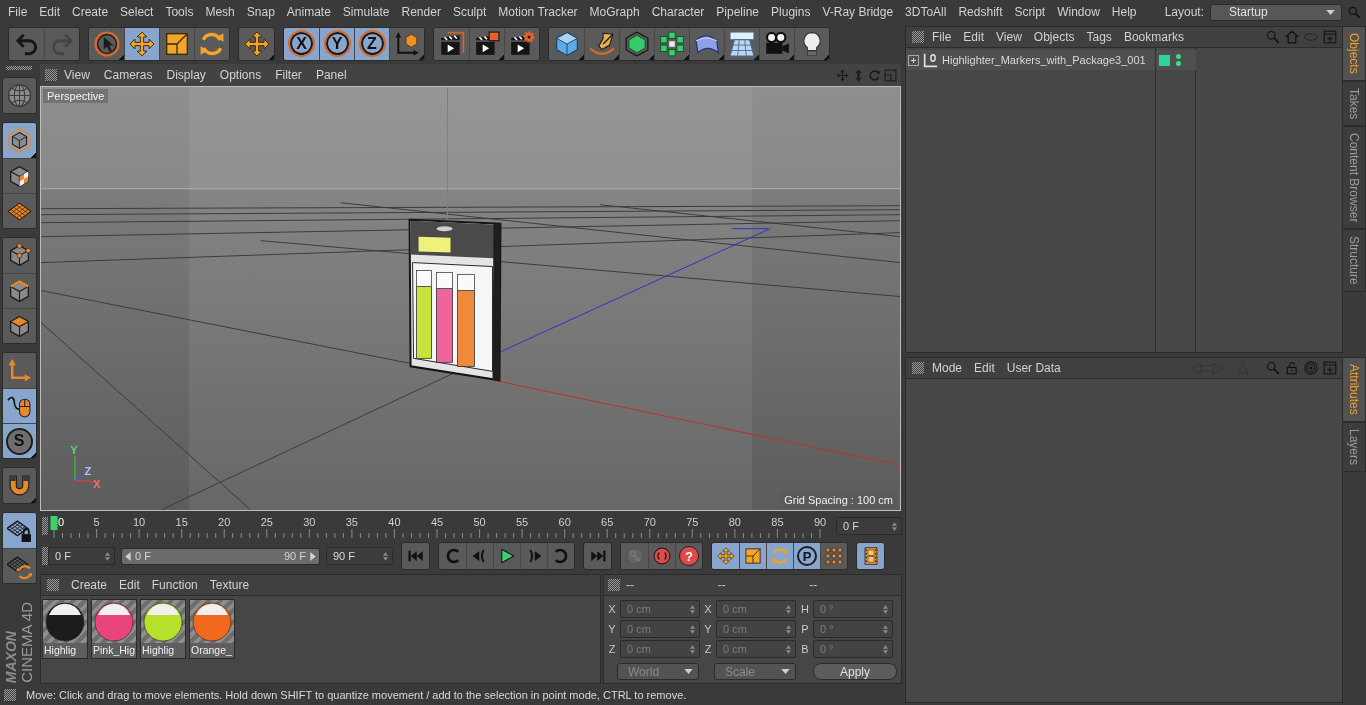 This screenshot has height=705, width=1366. What do you see at coordinates (870, 556) in the screenshot?
I see `timeline-button` at bounding box center [870, 556].